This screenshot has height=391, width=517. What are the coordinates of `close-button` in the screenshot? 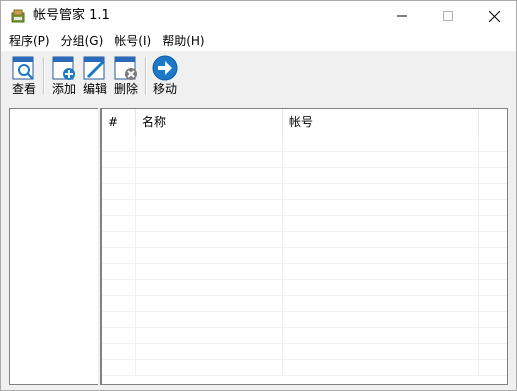 It's located at (493, 16).